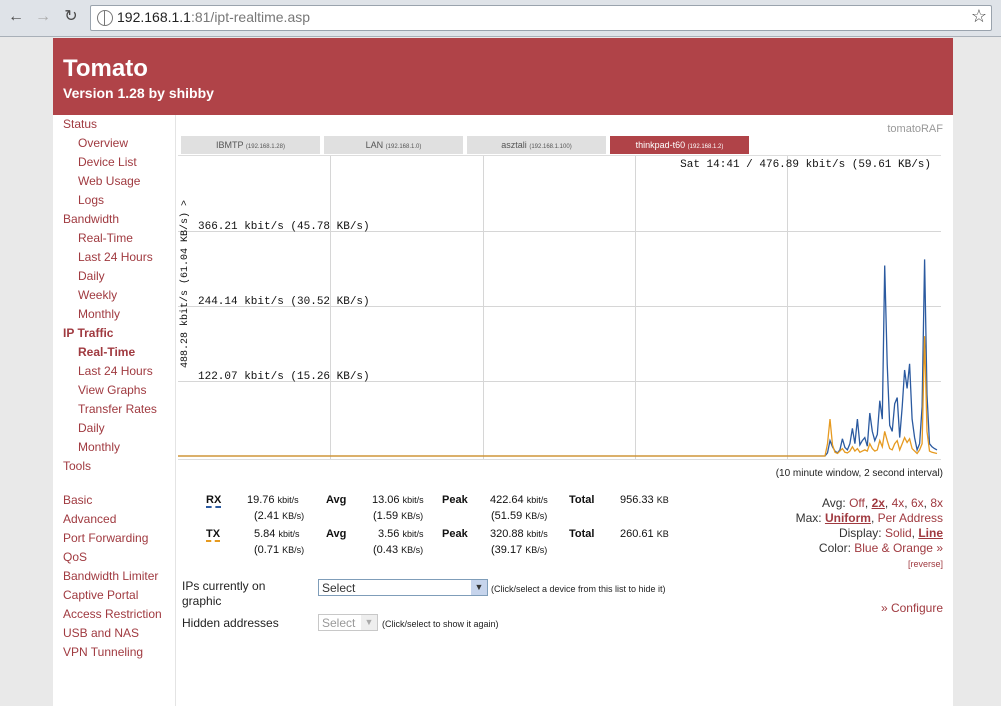  What do you see at coordinates (582, 500) in the screenshot?
I see `rx-total-label: Total` at bounding box center [582, 500].